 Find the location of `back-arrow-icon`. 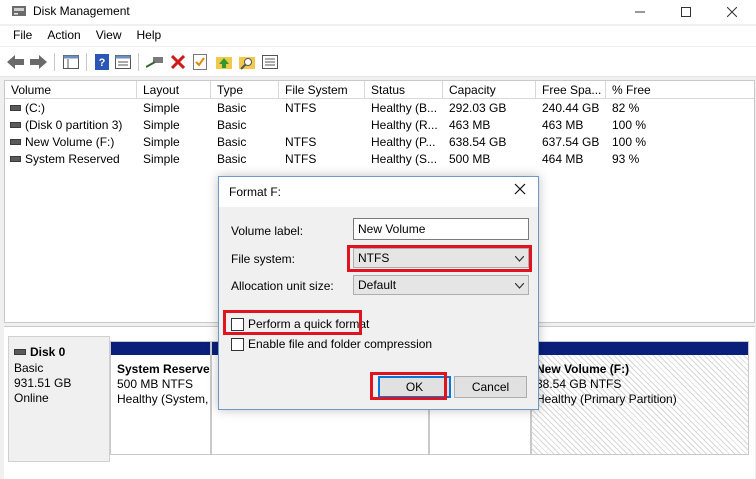

back-arrow-icon is located at coordinates (15, 62).